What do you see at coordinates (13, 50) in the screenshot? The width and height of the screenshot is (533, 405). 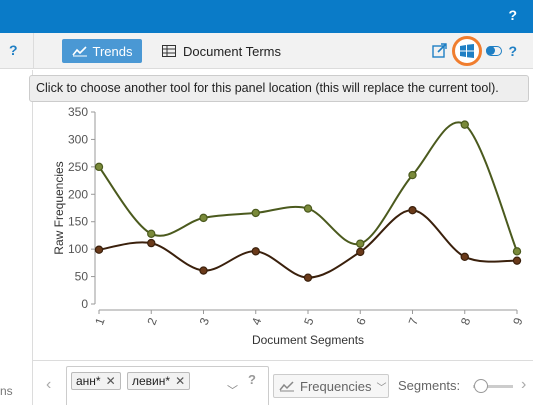 I see `left-panel-help-button: ?` at bounding box center [13, 50].